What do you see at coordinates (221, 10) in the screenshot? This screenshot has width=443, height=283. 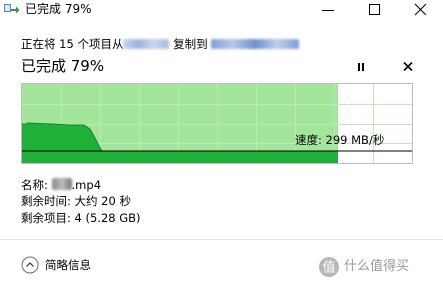 I see `title-bar: 已完成 79%` at bounding box center [221, 10].